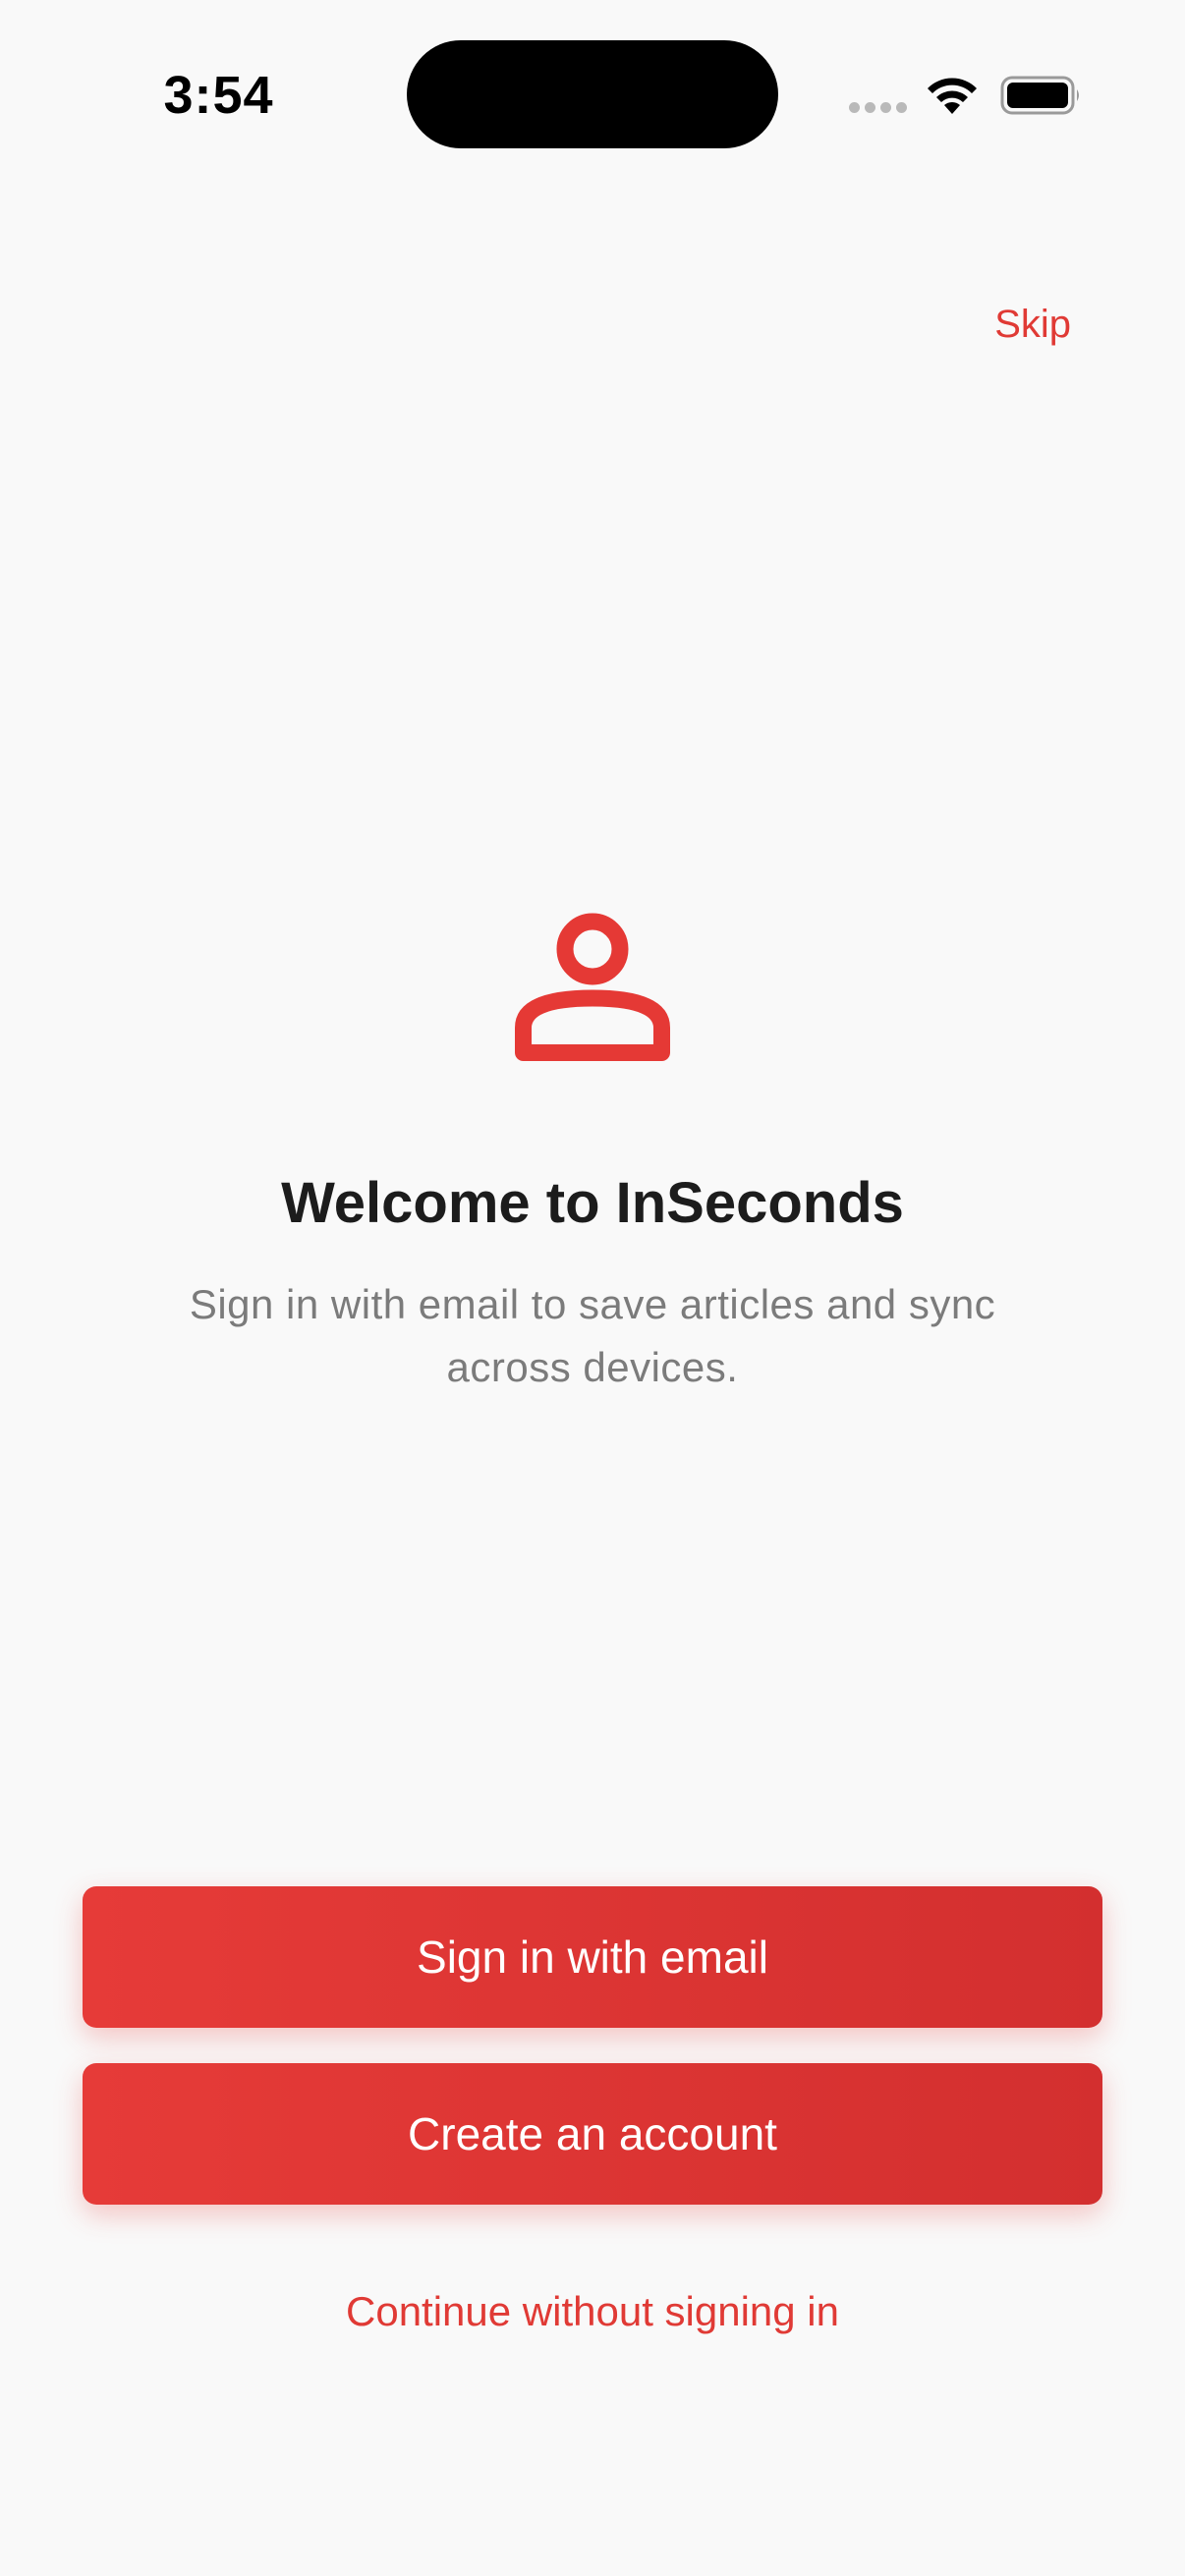 The height and width of the screenshot is (2576, 1185). I want to click on status-bar: 3:54, so click(592, 98).